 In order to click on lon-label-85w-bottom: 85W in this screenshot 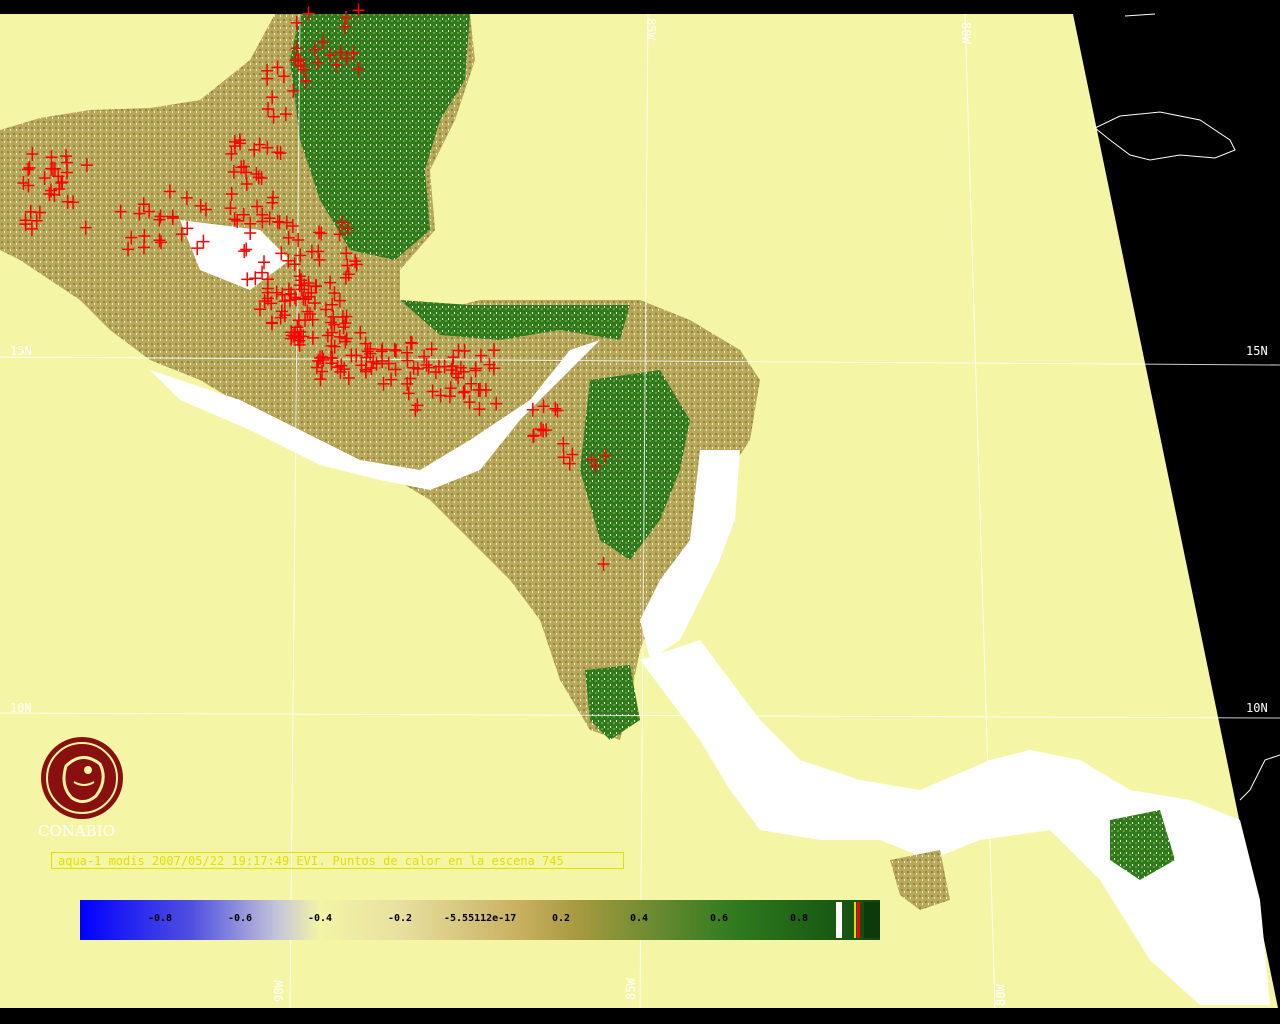, I will do `click(631, 989)`.